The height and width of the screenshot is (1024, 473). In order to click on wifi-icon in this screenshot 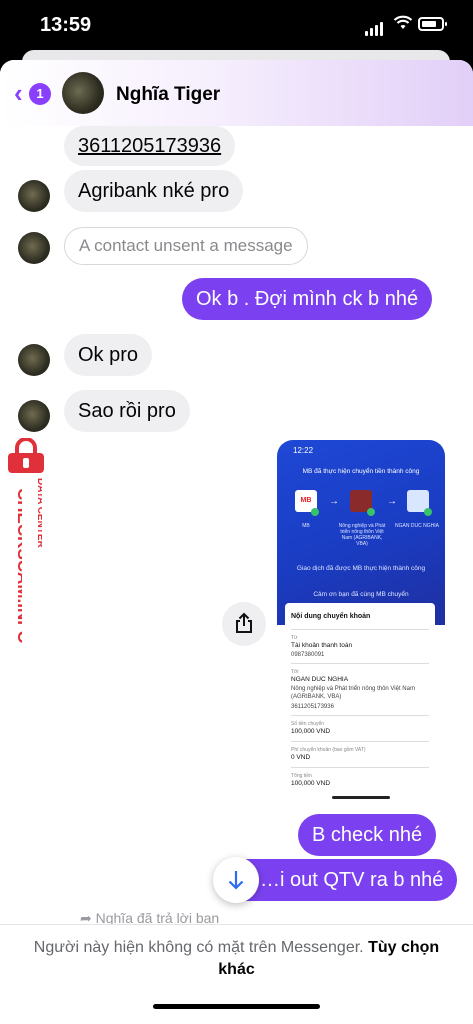, I will do `click(403, 22)`.